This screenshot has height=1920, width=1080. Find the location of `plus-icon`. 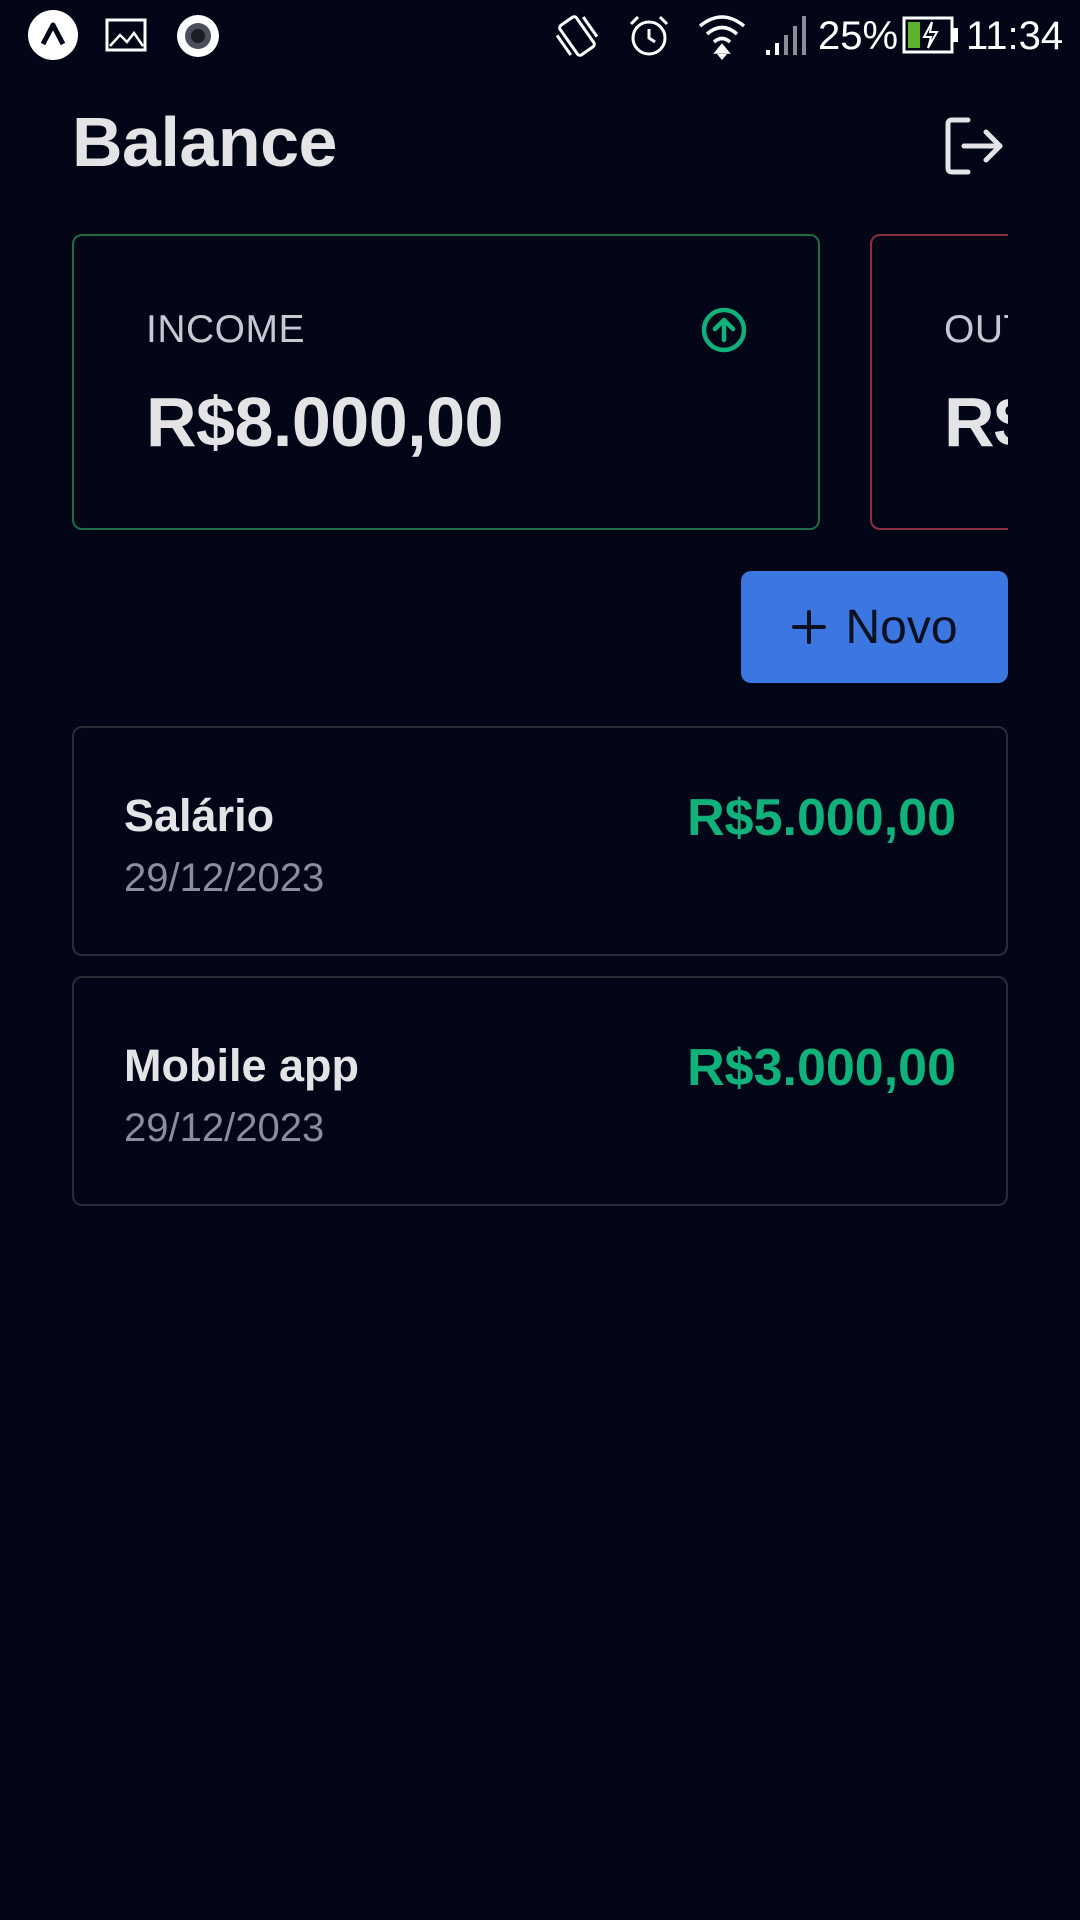

plus-icon is located at coordinates (809, 627).